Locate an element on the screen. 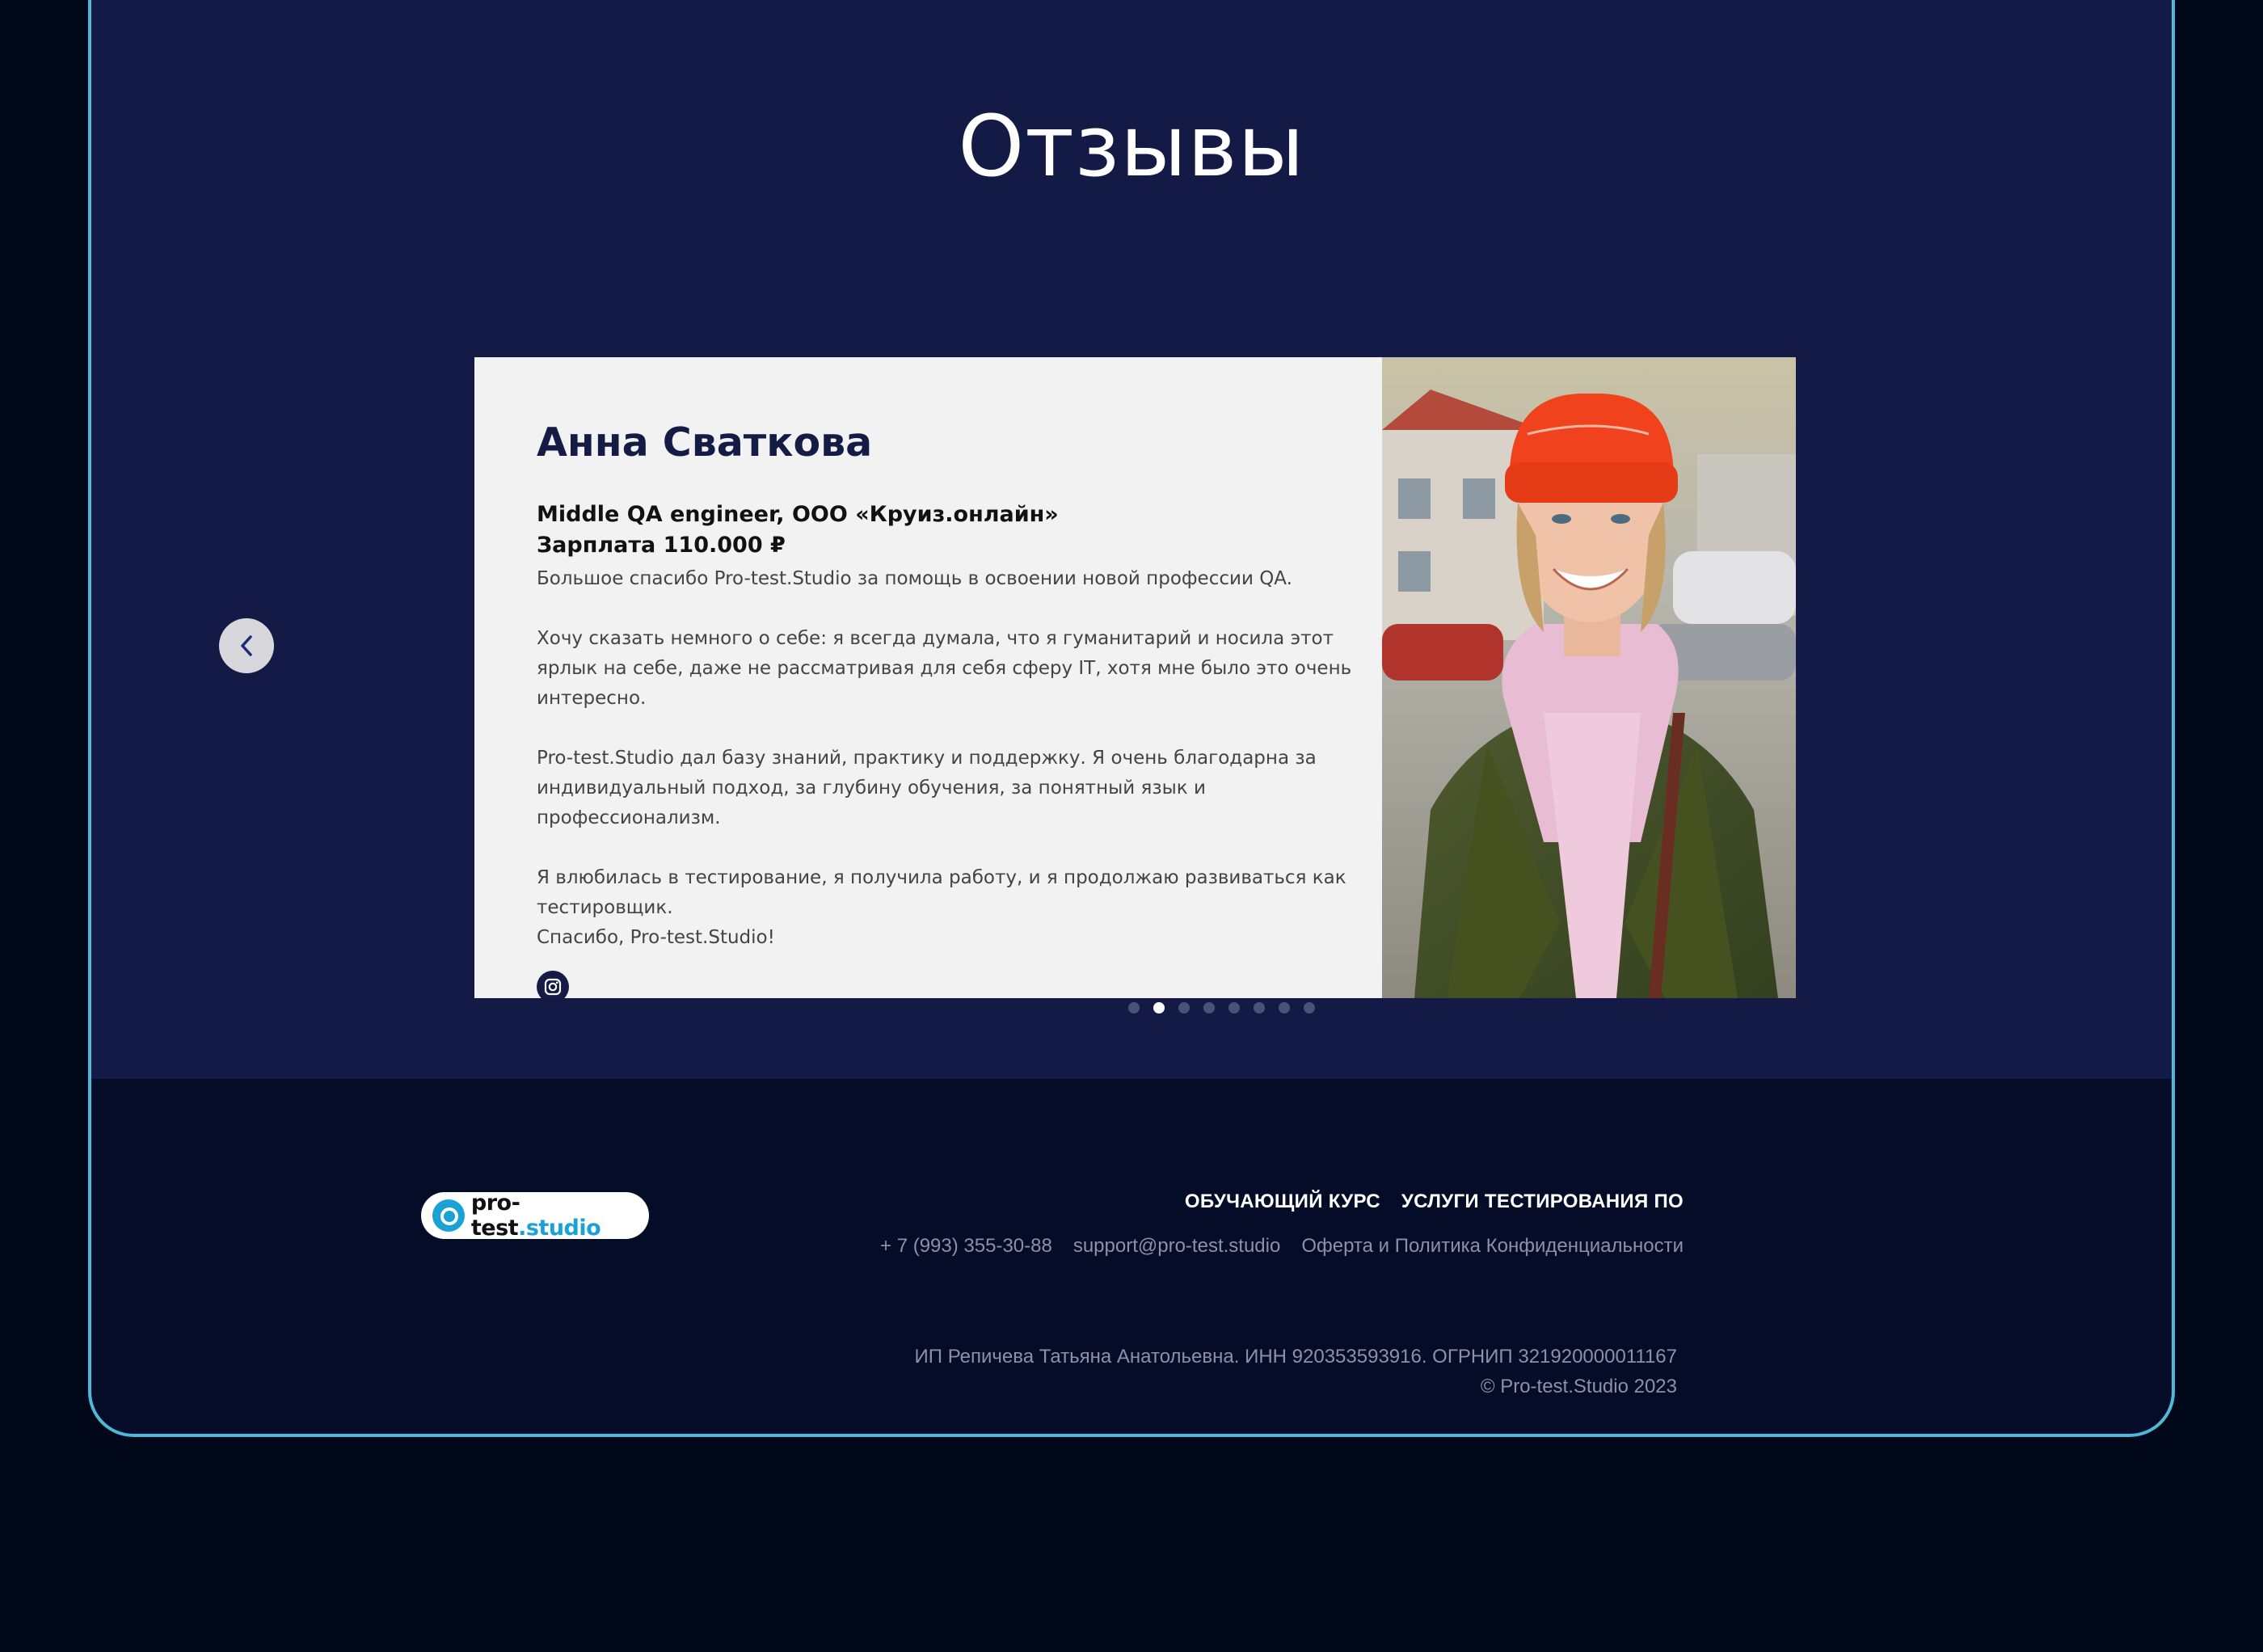  section-title: Отзывы is located at coordinates (1131, 146).